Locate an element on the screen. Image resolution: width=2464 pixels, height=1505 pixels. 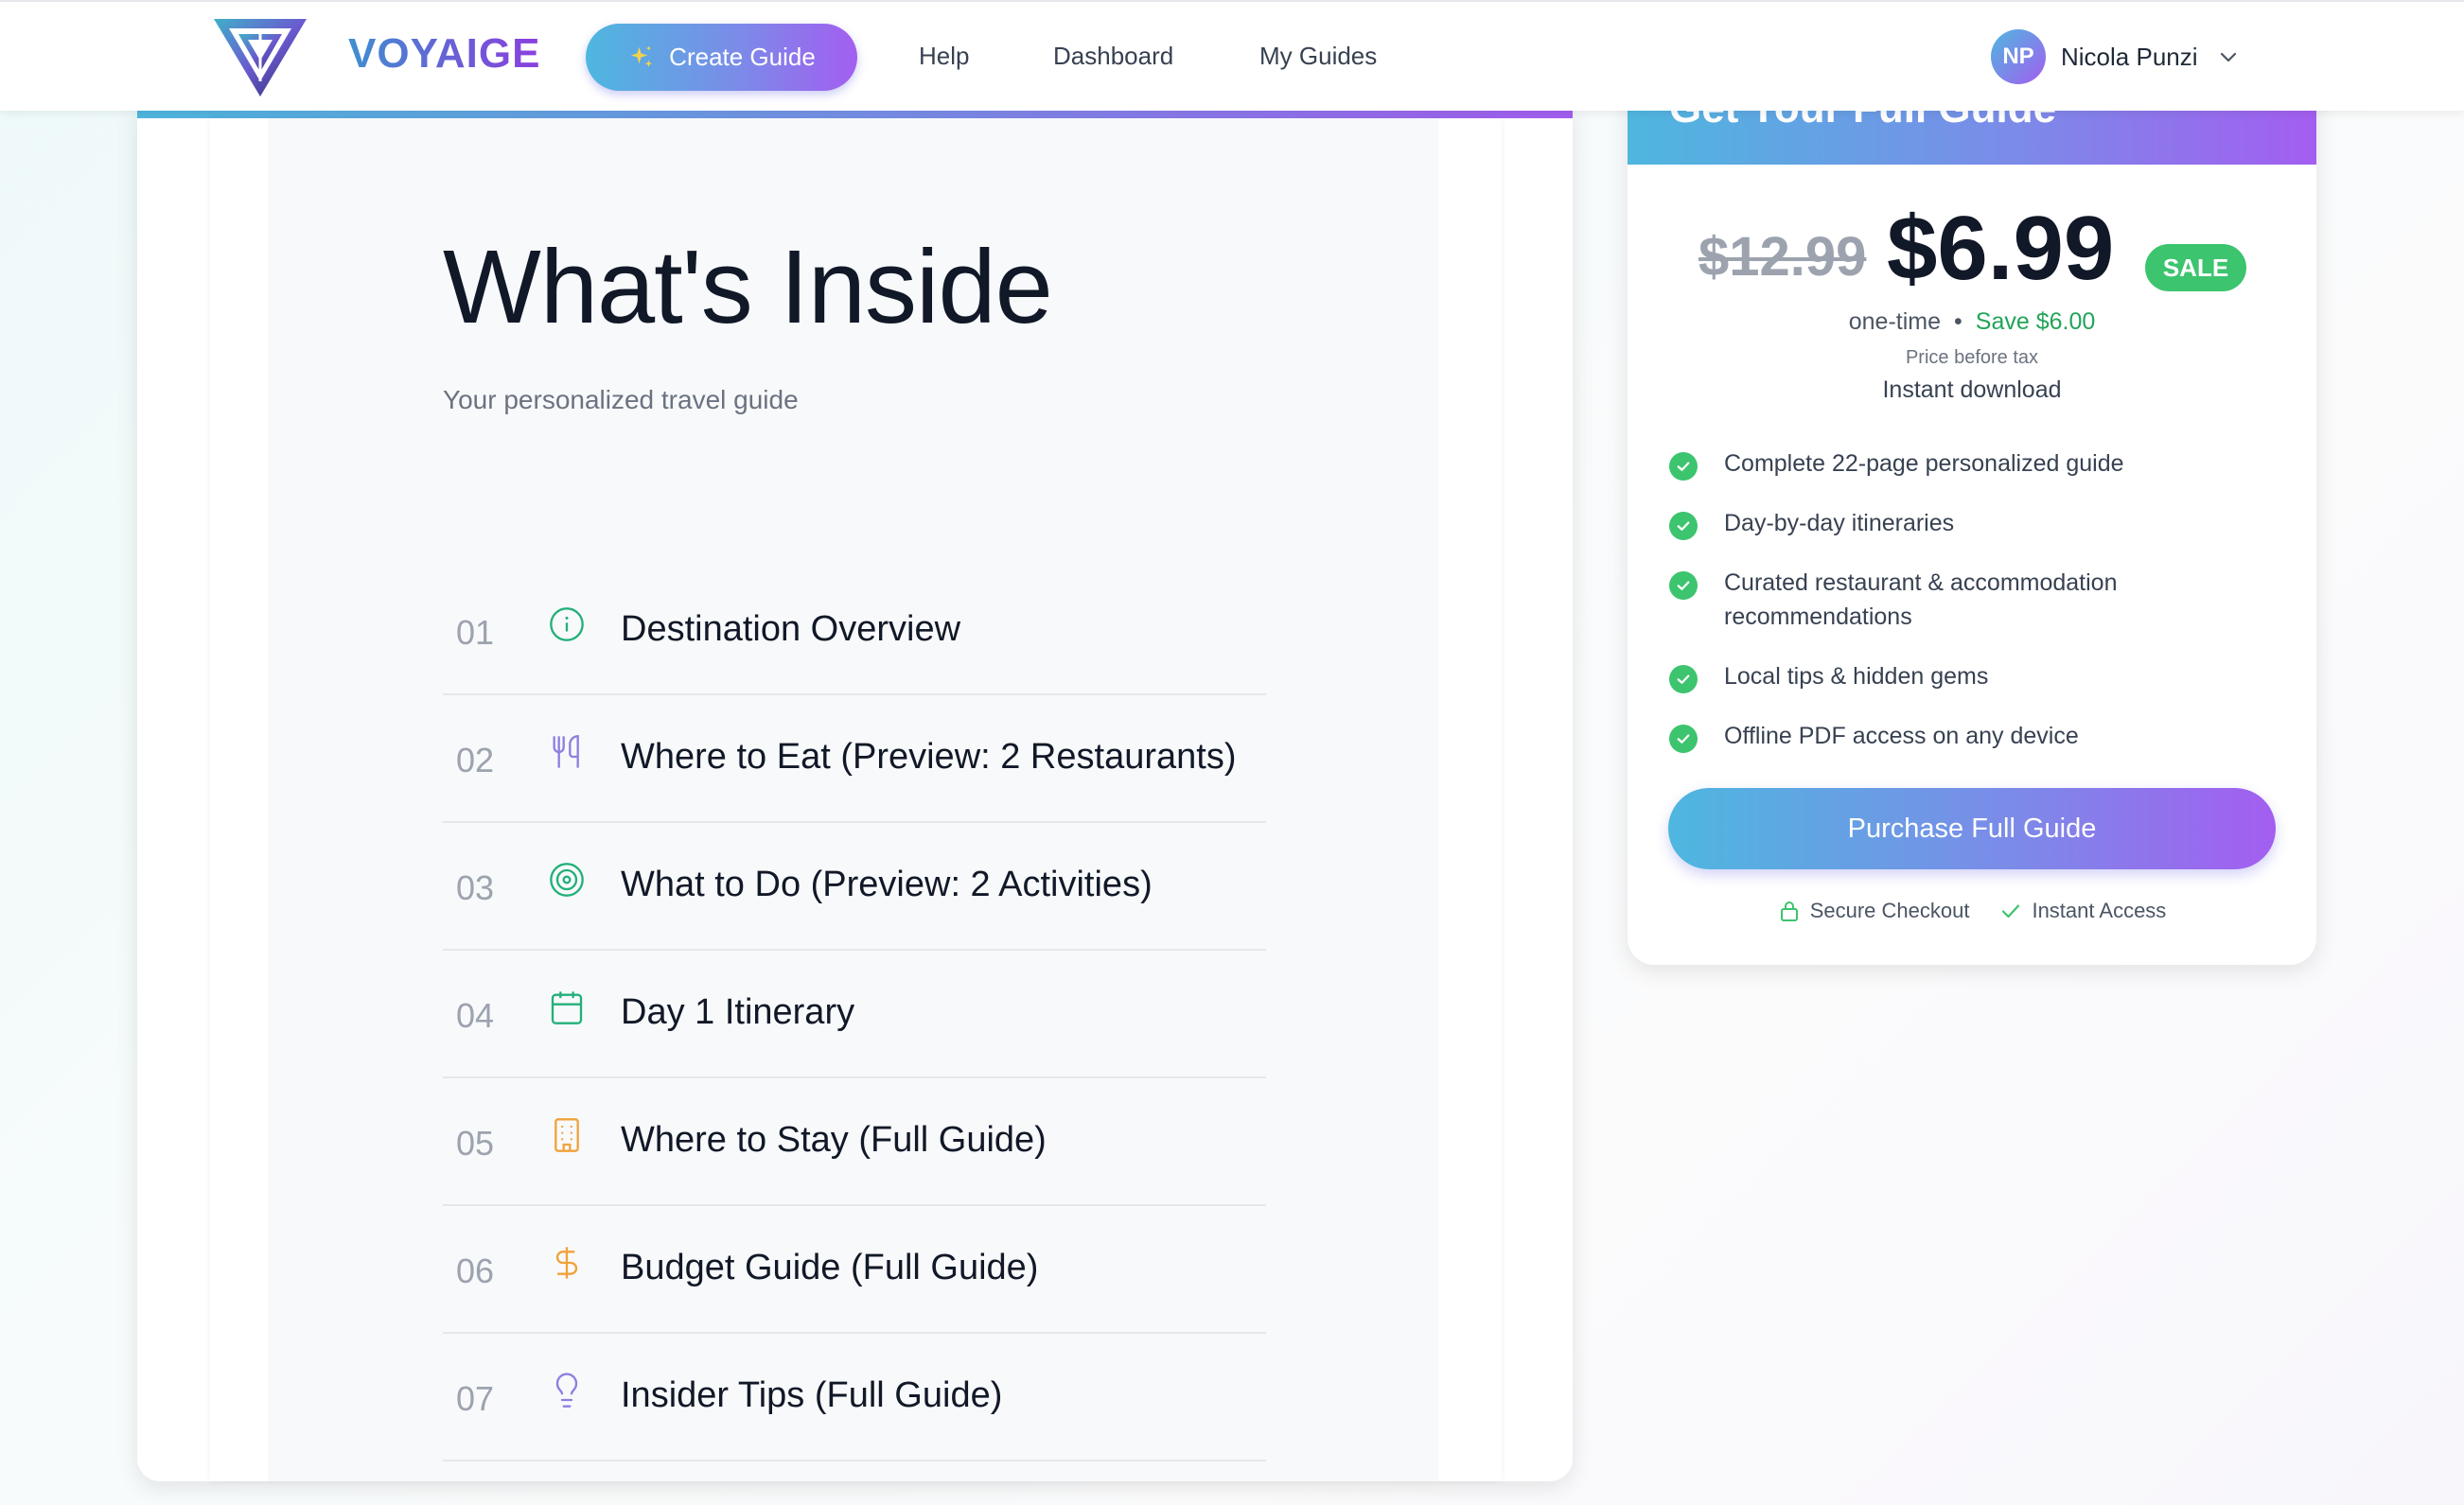
nav-link-help: Help is located at coordinates (944, 56).